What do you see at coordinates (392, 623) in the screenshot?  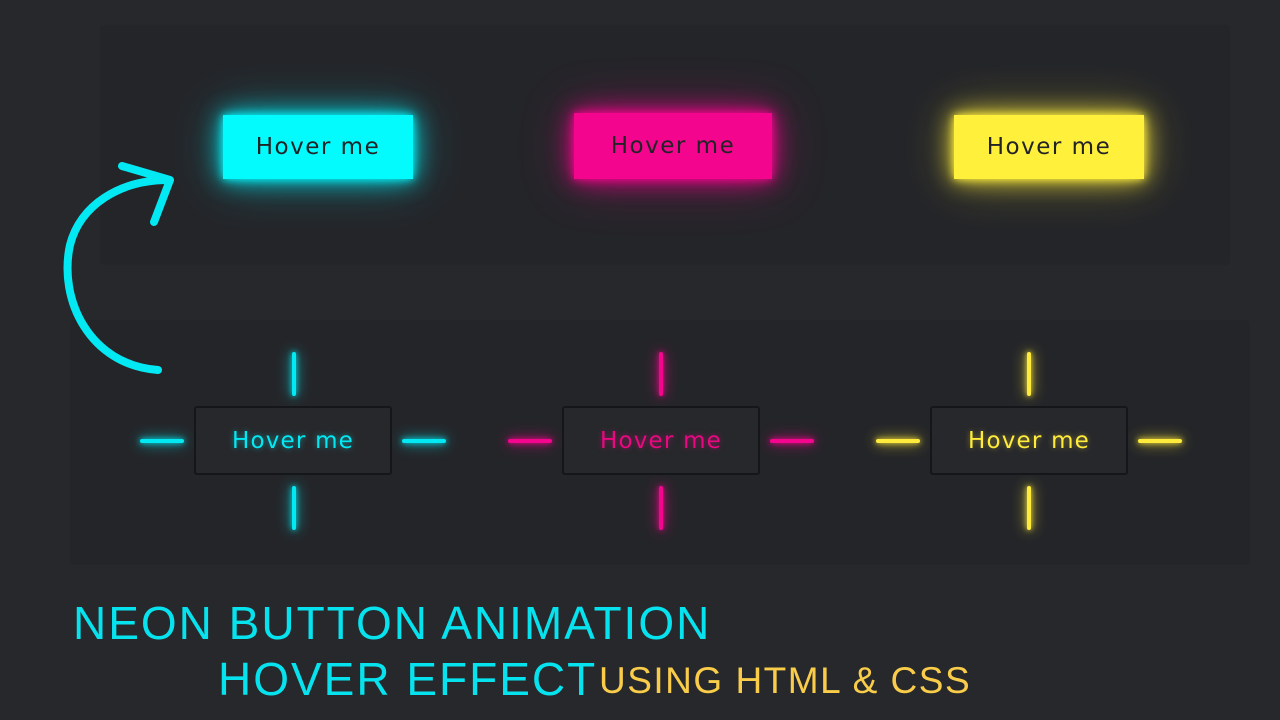 I see `caption-title-line1: NEON BUTTON ANIMATION` at bounding box center [392, 623].